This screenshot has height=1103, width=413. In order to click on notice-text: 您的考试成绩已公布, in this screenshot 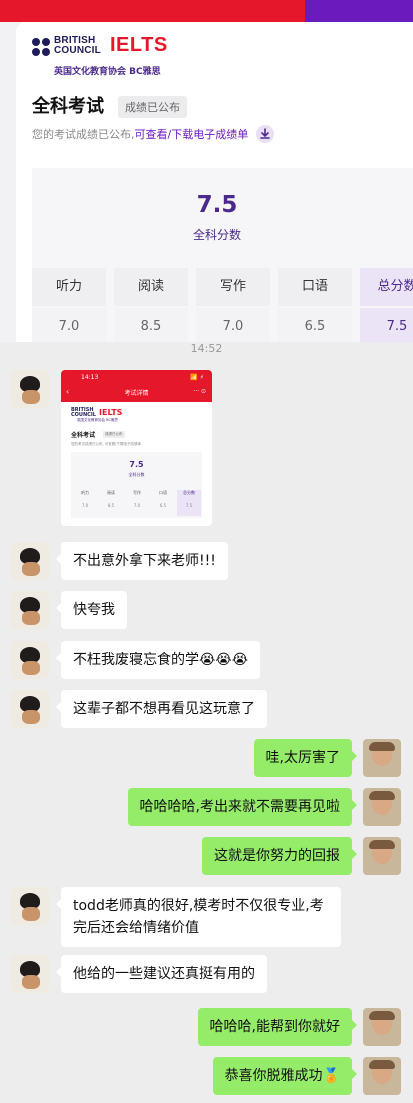, I will do `click(83, 134)`.